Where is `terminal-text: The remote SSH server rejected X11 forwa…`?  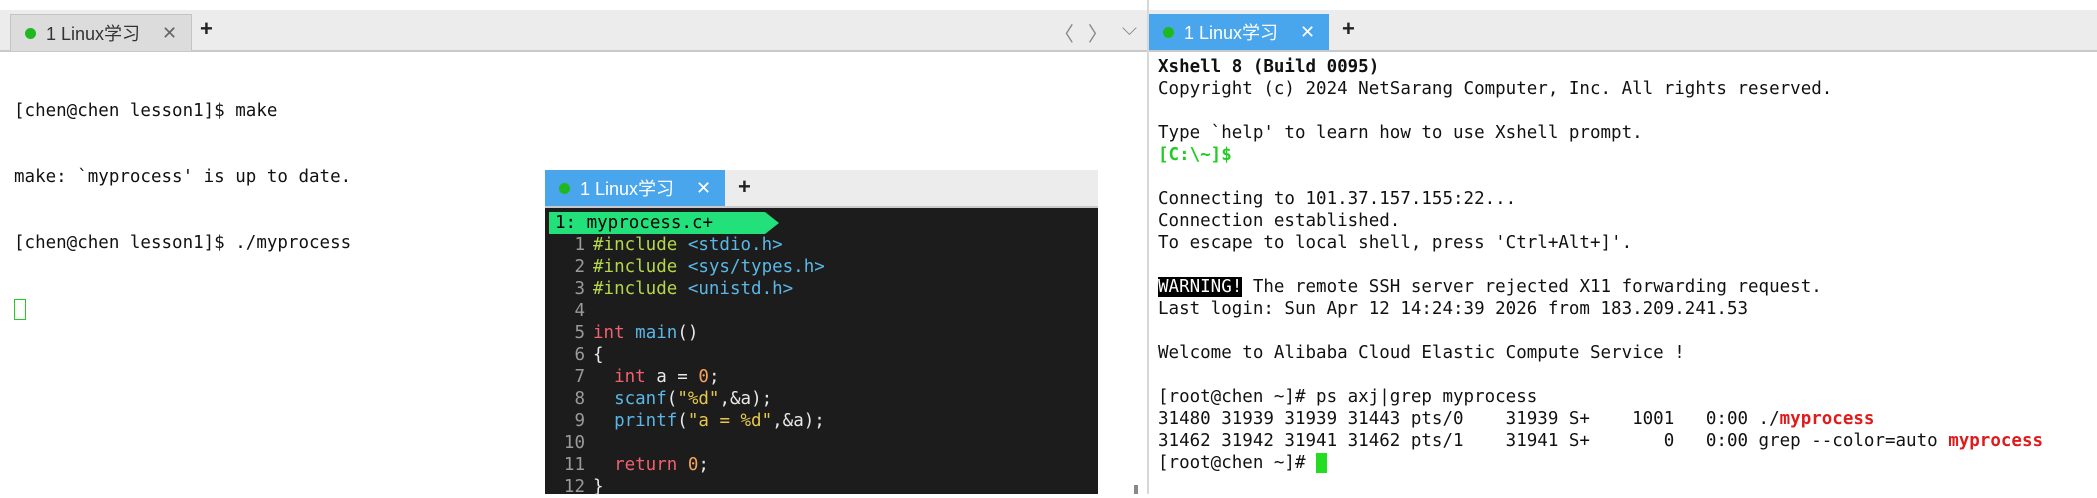 terminal-text: The remote SSH server rejected X11 forwa… is located at coordinates (1532, 287).